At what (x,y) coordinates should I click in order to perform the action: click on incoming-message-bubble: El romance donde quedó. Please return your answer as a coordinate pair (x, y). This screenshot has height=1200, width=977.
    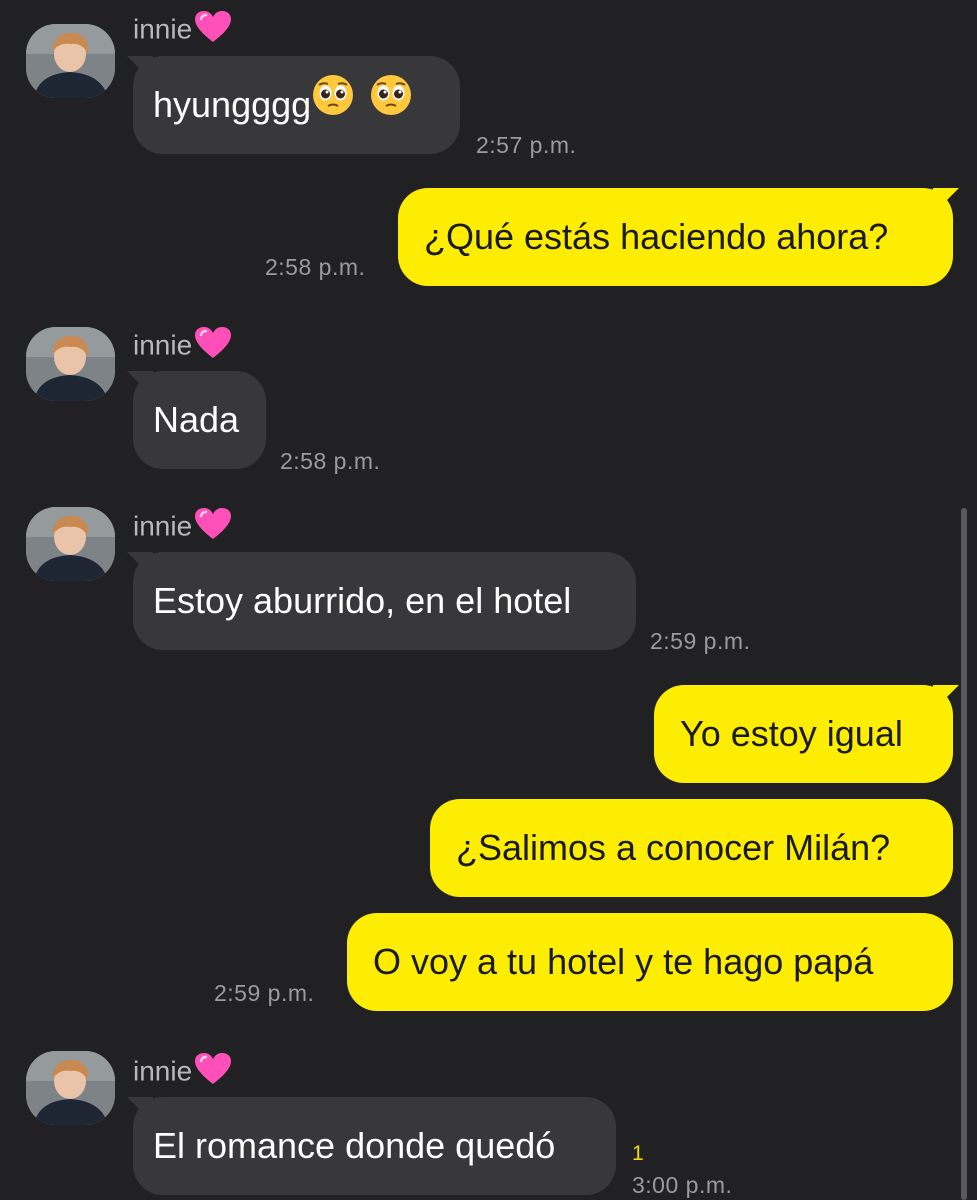
    Looking at the image, I should click on (374, 1146).